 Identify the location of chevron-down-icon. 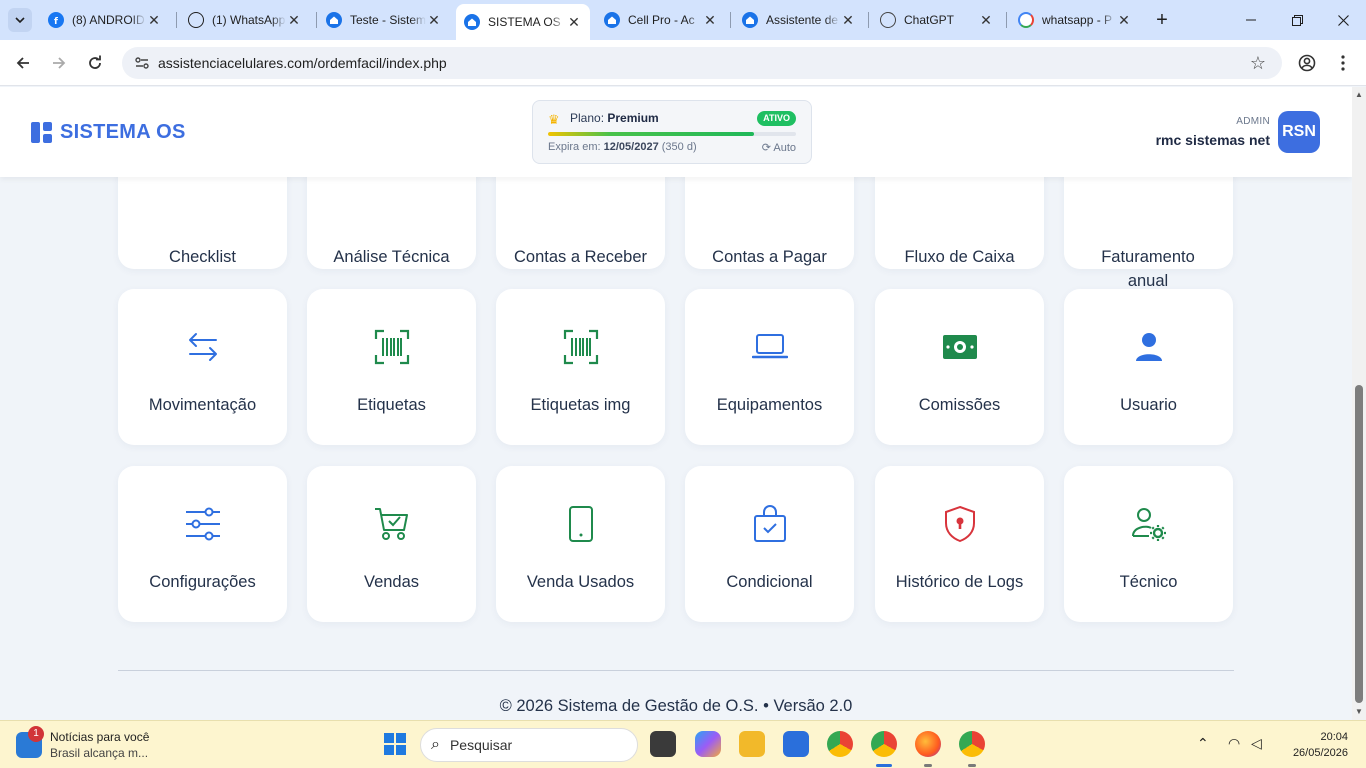
(20, 20).